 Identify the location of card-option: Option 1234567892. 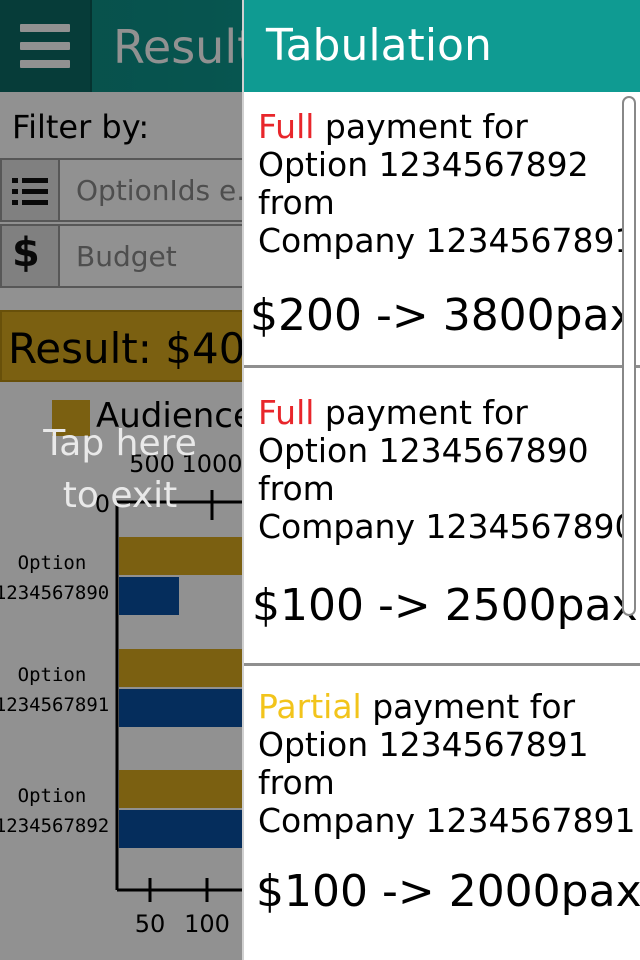
(423, 164).